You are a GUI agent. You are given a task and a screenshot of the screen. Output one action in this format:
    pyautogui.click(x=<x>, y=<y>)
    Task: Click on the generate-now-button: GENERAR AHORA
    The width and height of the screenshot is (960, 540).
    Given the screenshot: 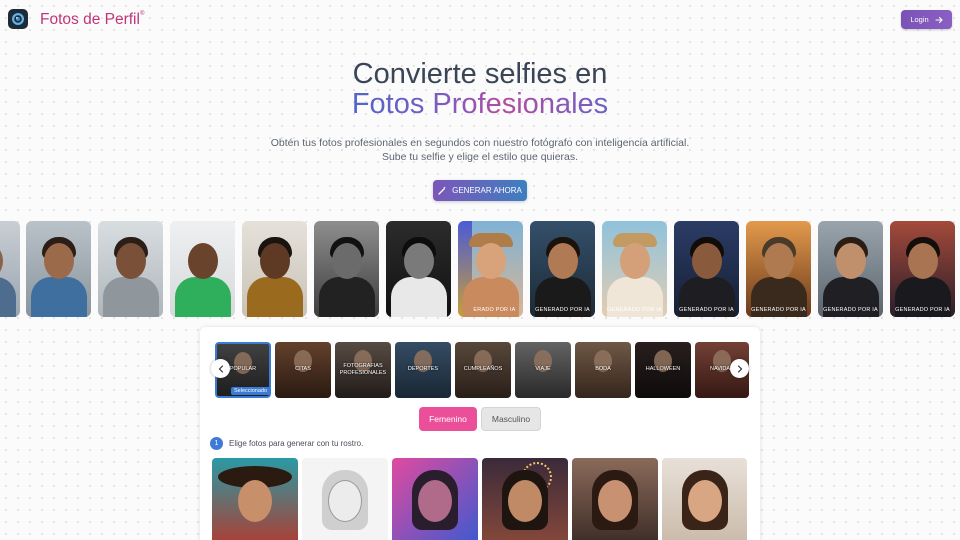 What is the action you would take?
    pyautogui.click(x=480, y=190)
    